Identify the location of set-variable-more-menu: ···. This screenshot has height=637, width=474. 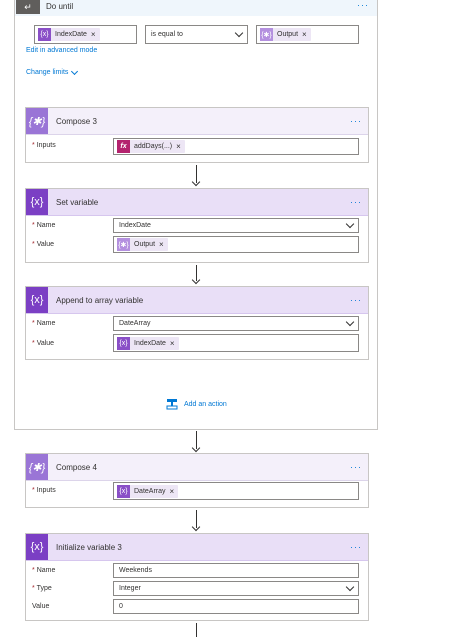
(356, 202).